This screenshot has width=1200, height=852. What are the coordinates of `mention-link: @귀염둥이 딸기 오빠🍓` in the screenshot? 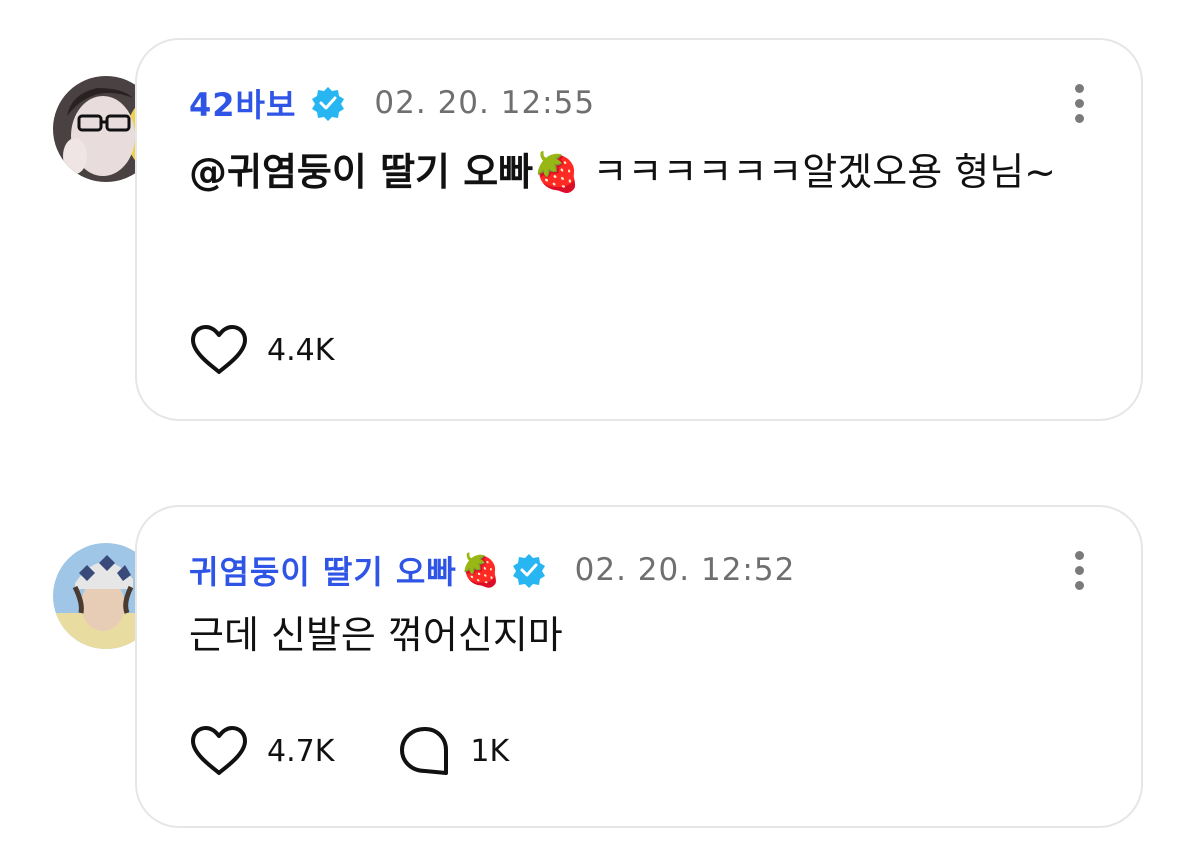 It's located at (384, 172).